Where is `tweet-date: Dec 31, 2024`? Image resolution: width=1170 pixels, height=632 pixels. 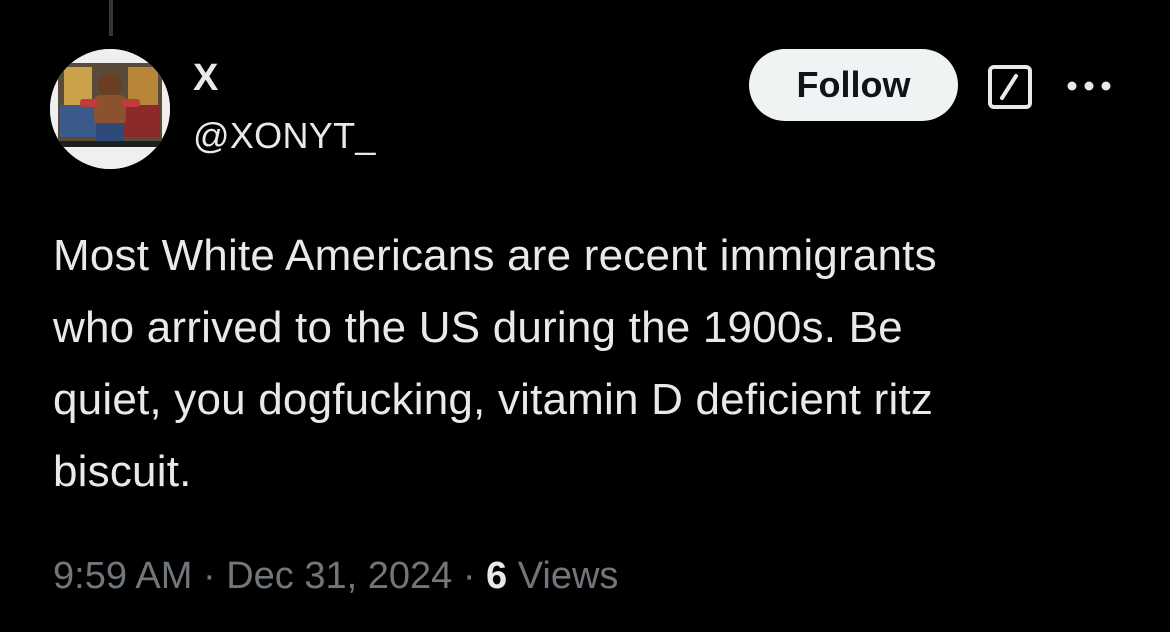 tweet-date: Dec 31, 2024 is located at coordinates (339, 576).